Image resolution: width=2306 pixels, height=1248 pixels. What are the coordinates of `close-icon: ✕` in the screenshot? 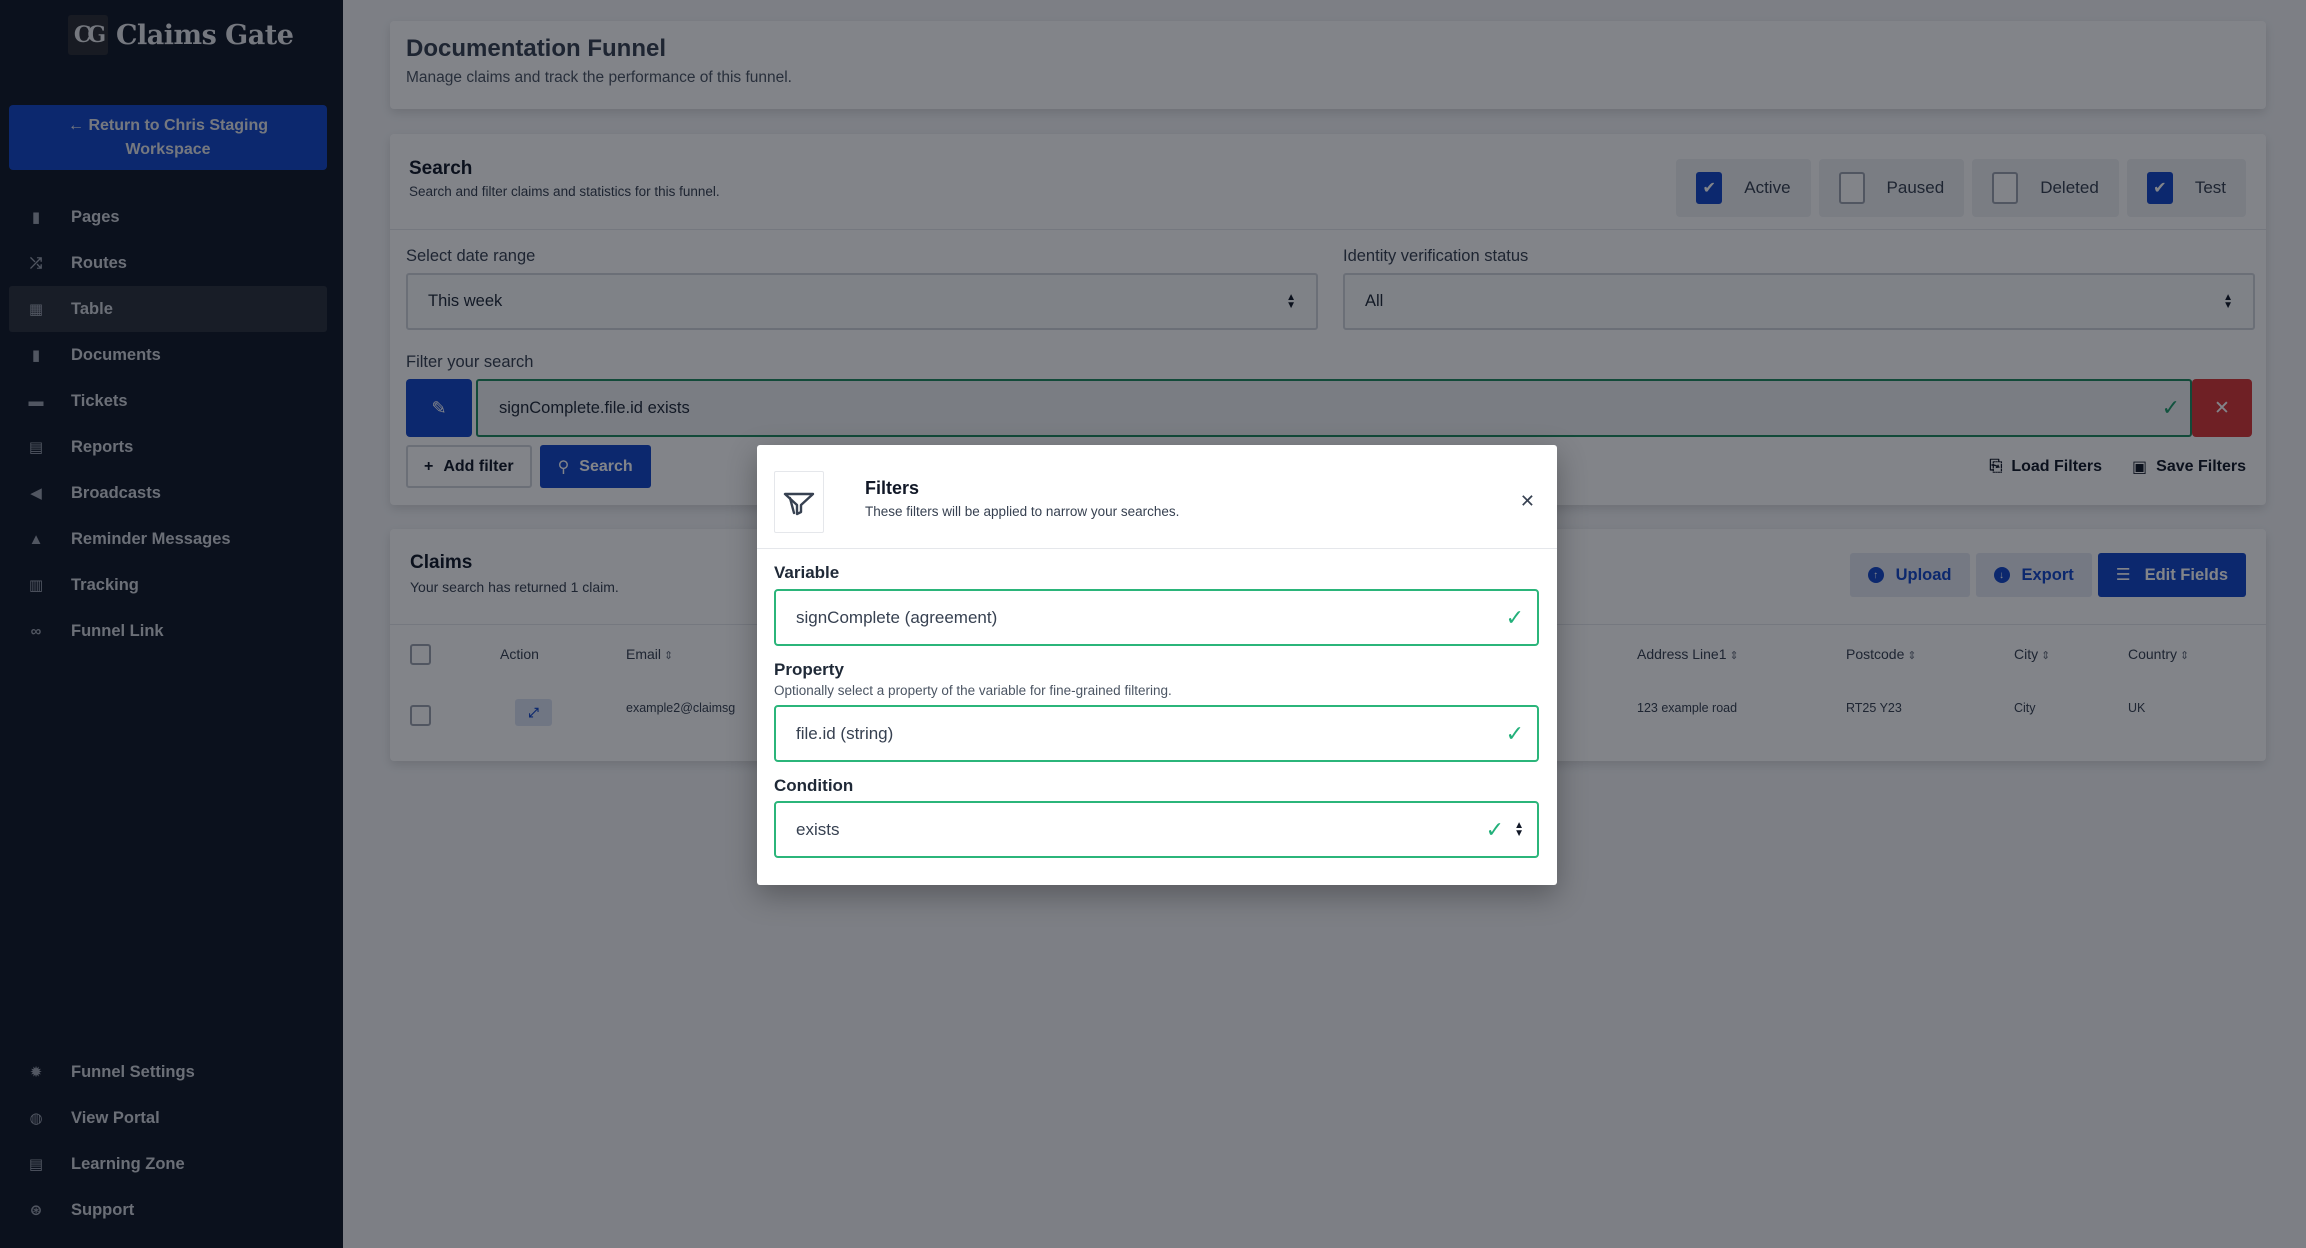 It's located at (1527, 501).